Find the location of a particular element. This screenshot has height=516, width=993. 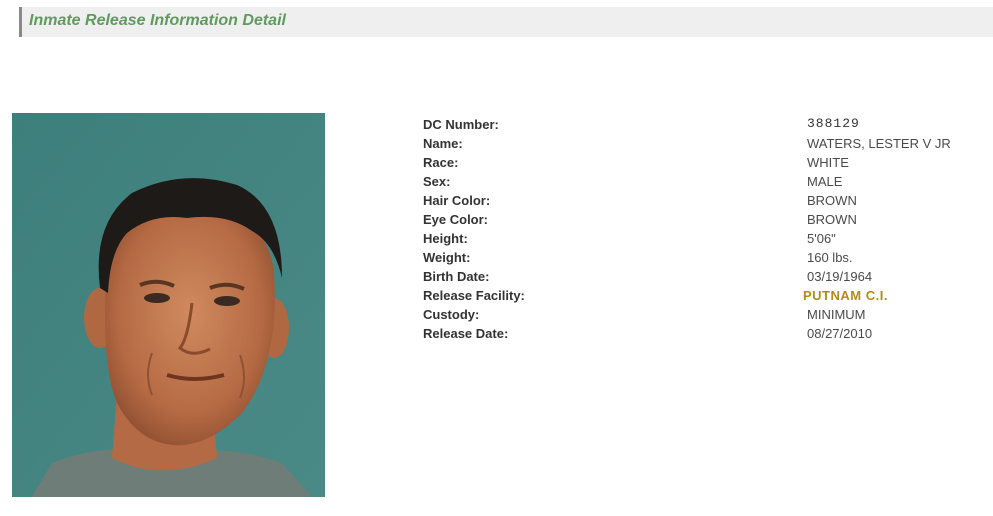

row-race: Race: WHITE is located at coordinates (496, 164).